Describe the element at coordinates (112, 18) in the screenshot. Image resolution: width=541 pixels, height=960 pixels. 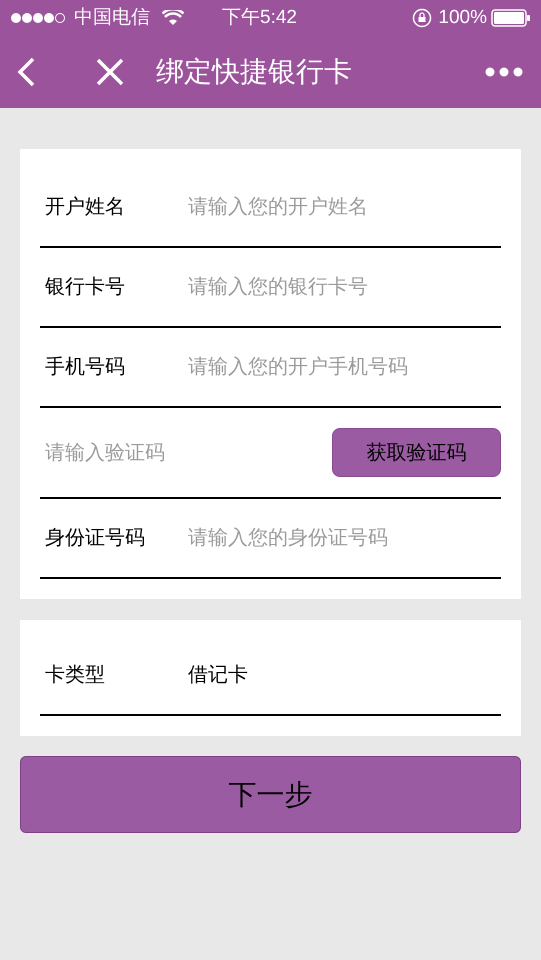
I see `carrier-name: 中国电信` at that location.